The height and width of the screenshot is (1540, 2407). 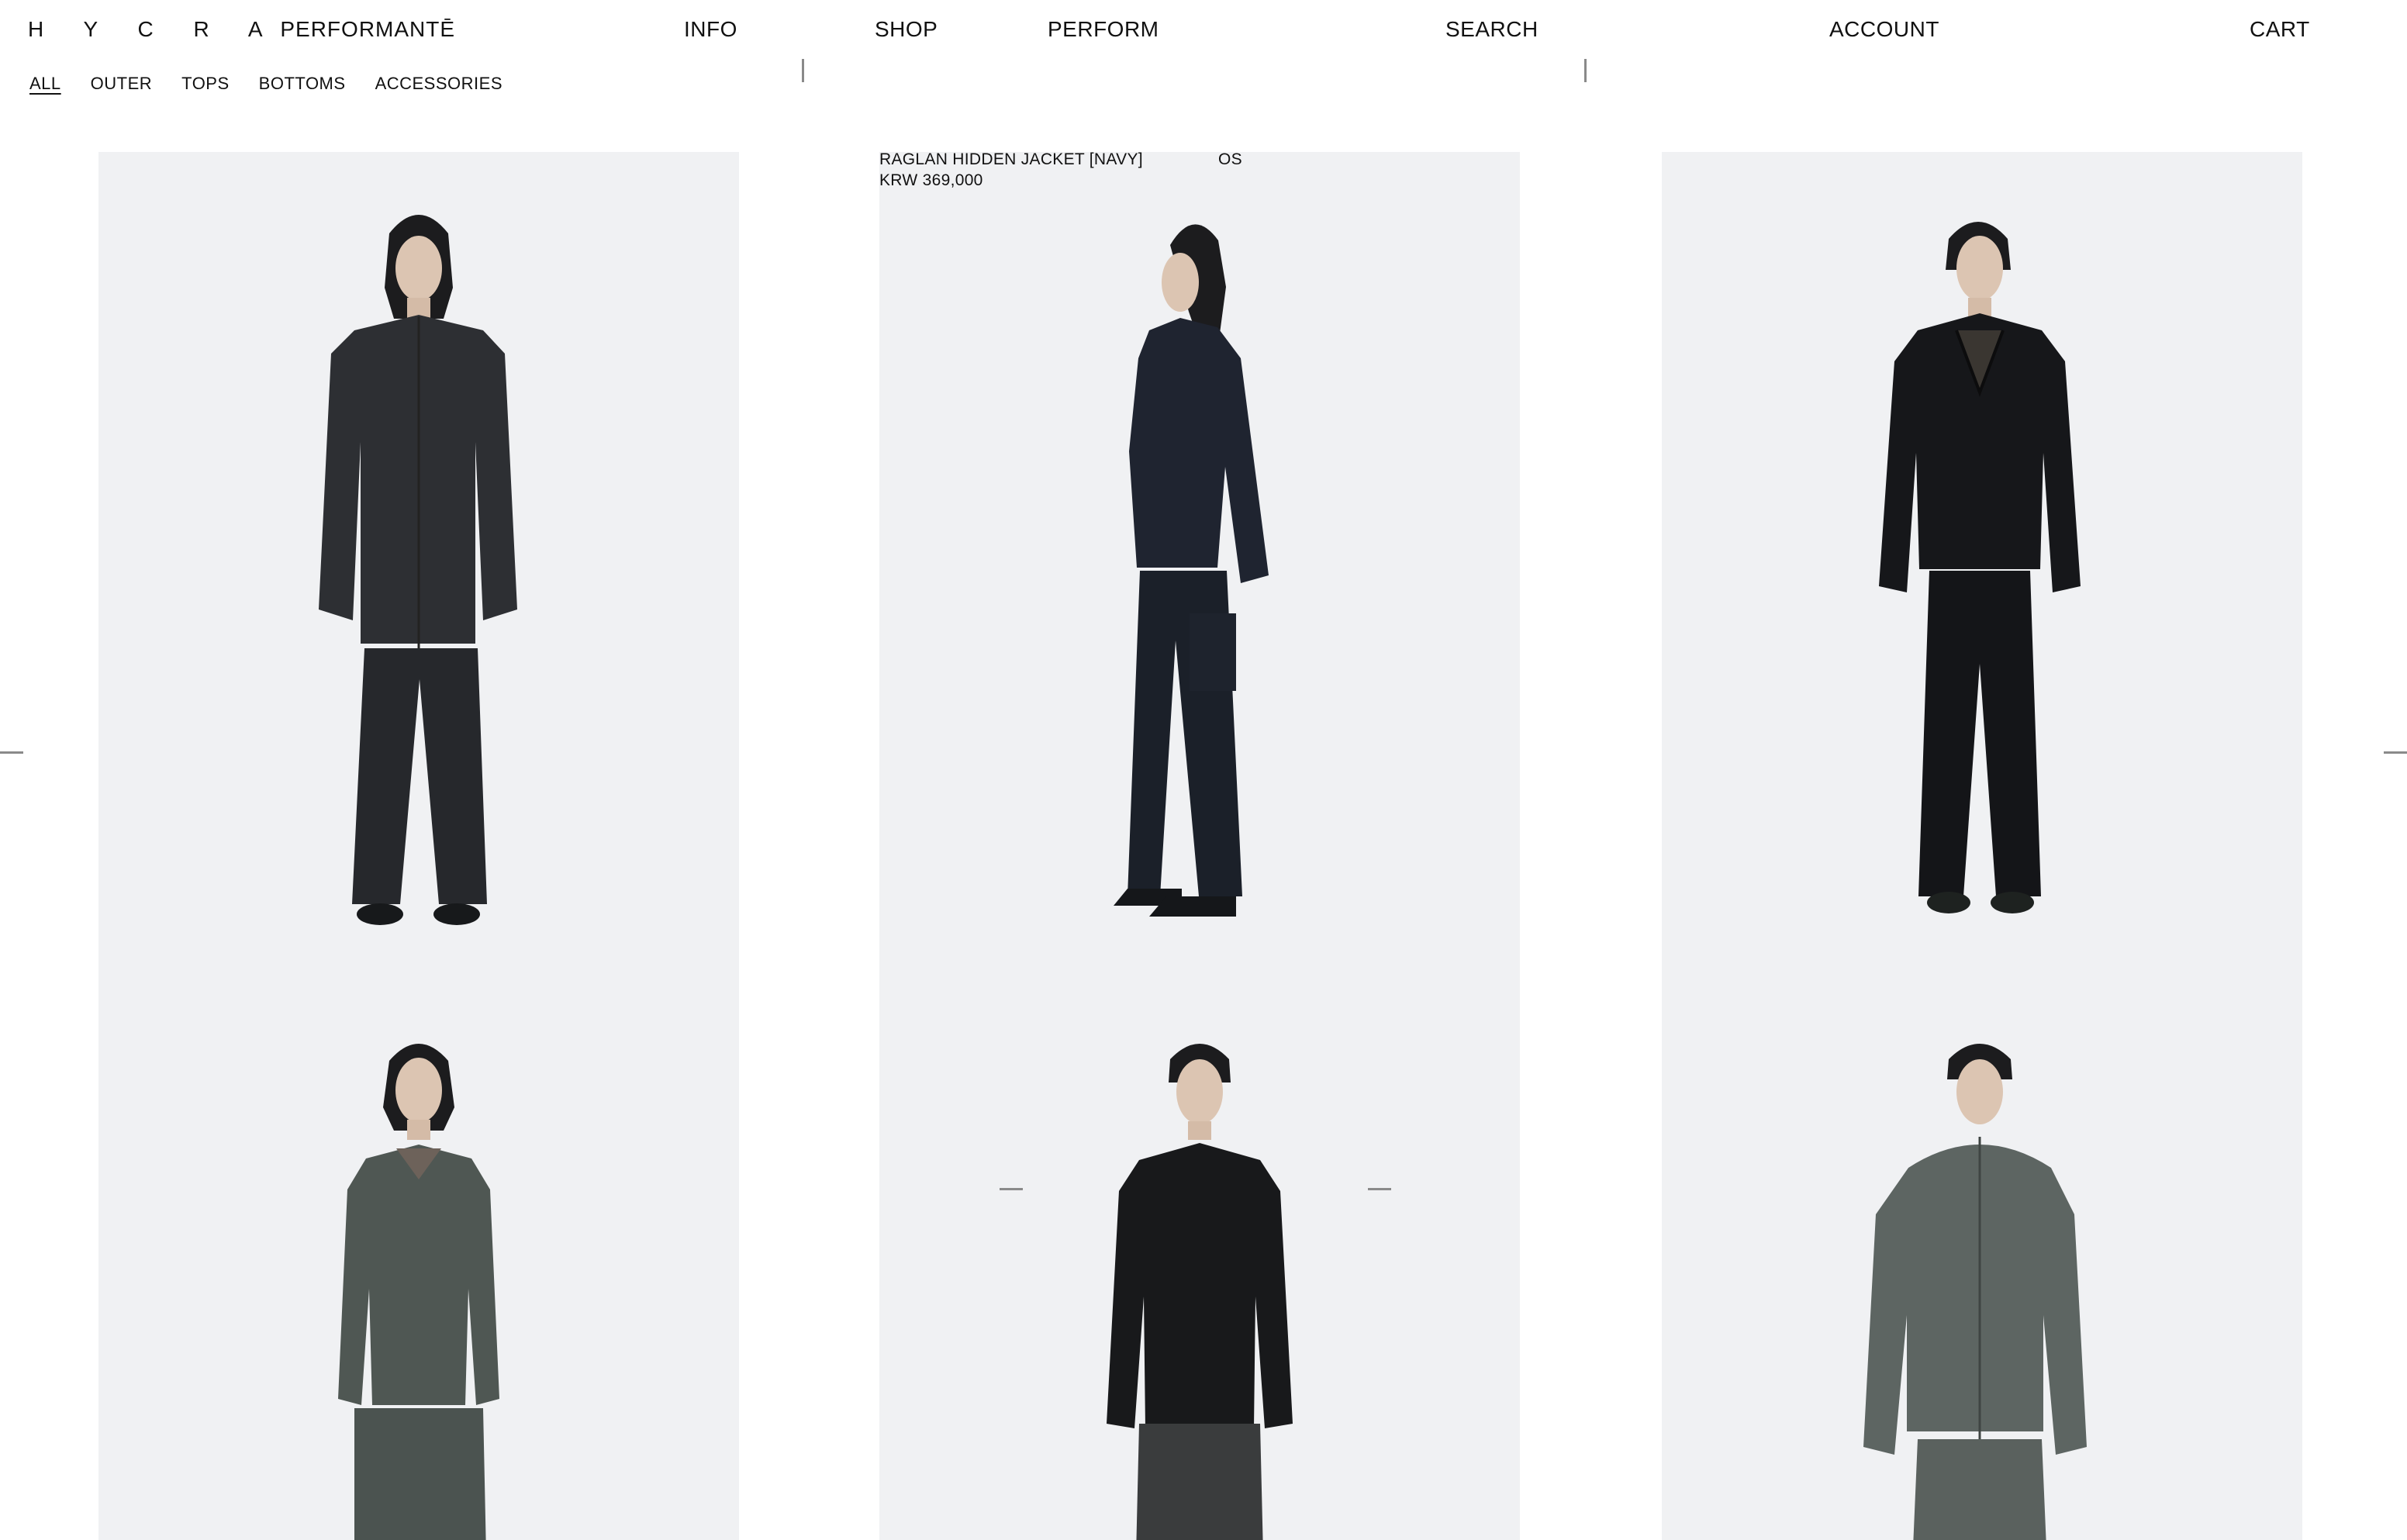 What do you see at coordinates (154, 29) in the screenshot?
I see `logo-letters: H Y C R A` at bounding box center [154, 29].